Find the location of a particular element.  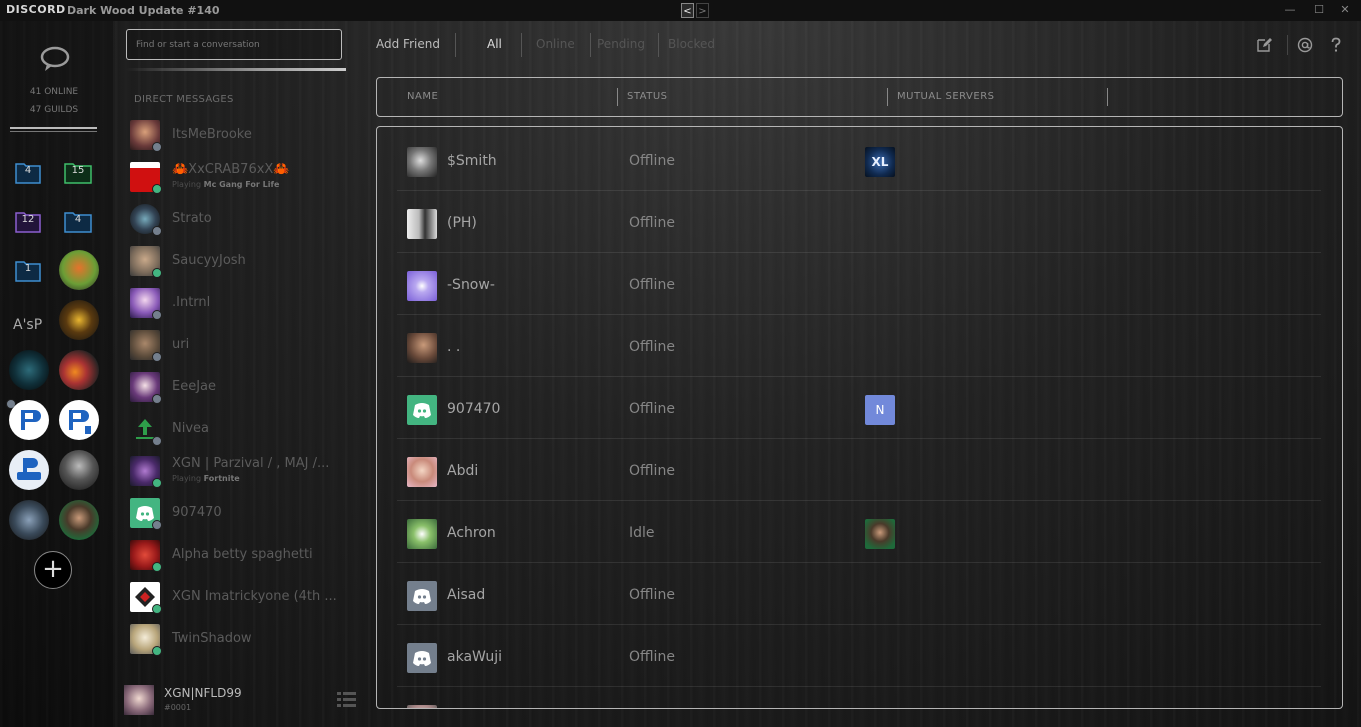

friend-name: Aisad is located at coordinates (466, 595).